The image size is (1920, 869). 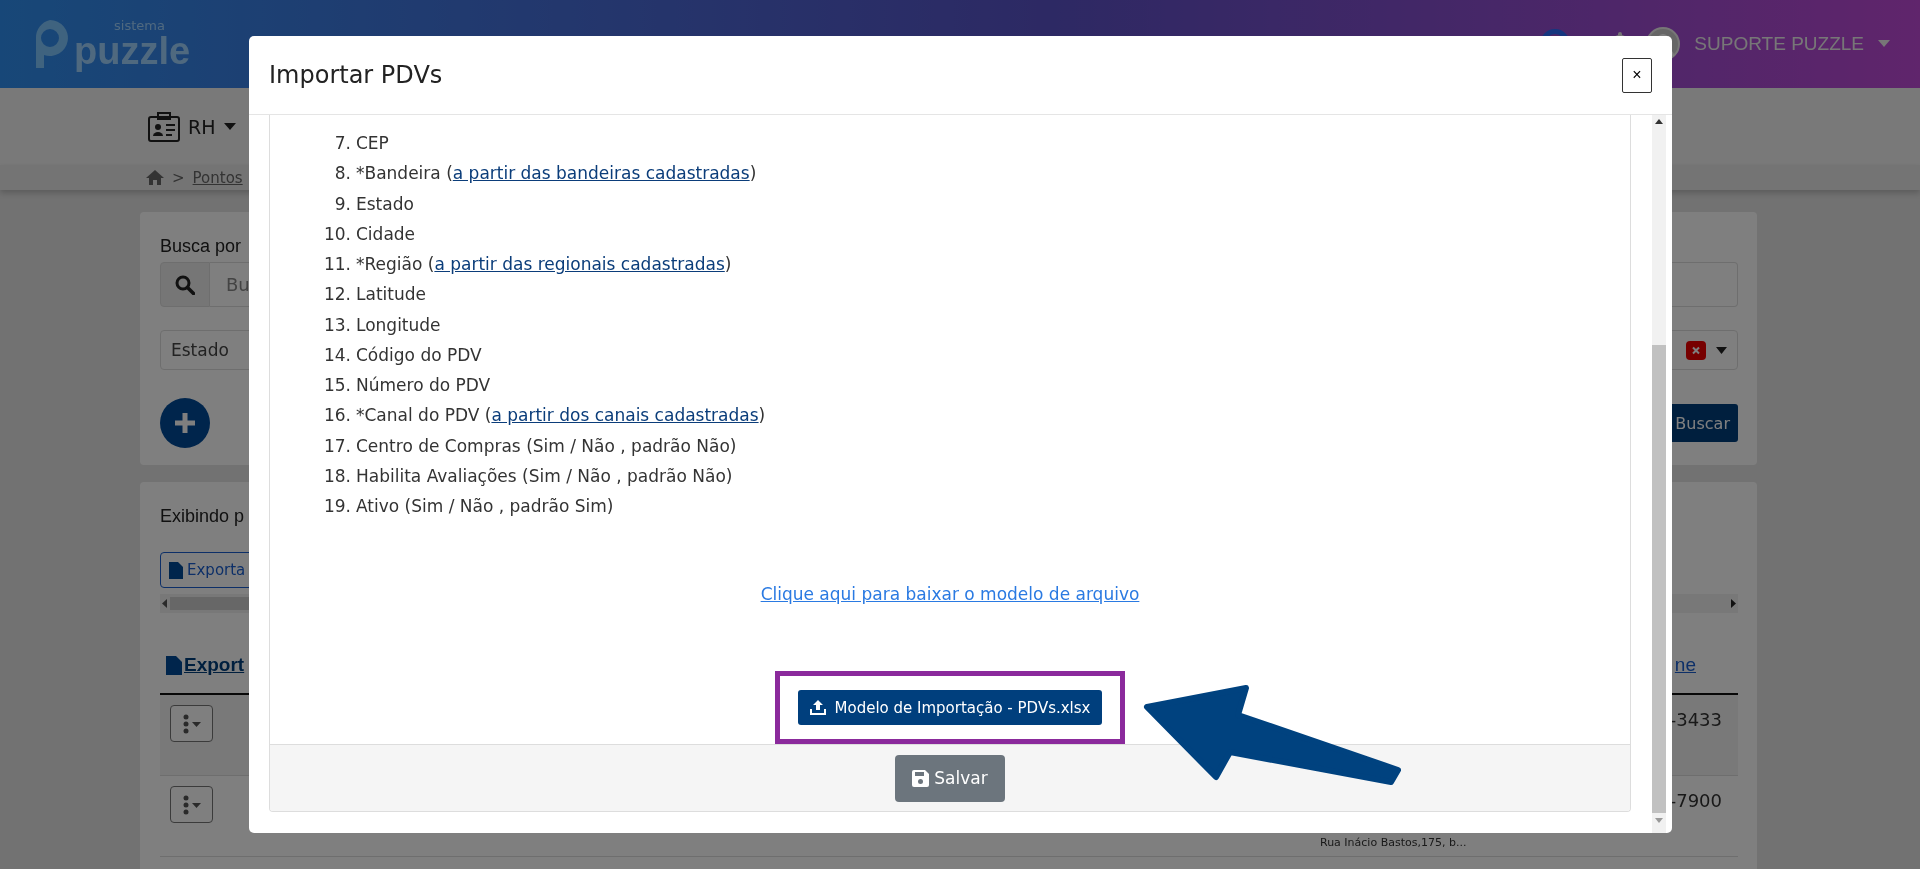 What do you see at coordinates (921, 778) in the screenshot?
I see `save-icon` at bounding box center [921, 778].